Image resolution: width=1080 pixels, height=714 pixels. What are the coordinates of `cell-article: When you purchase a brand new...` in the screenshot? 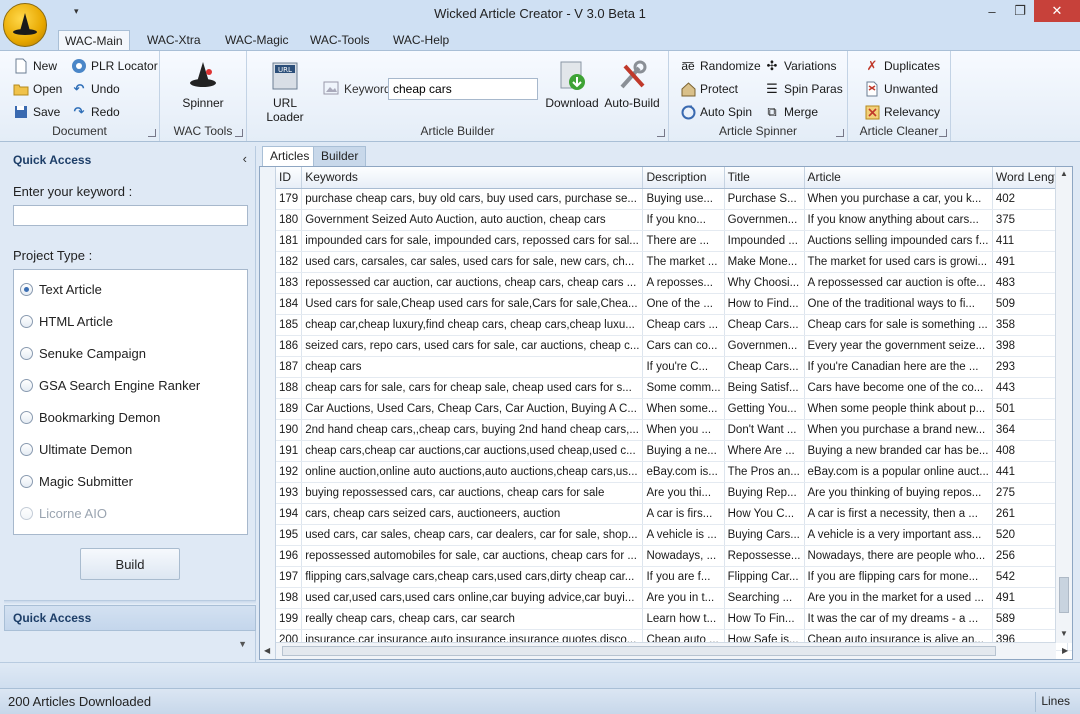 It's located at (898, 430).